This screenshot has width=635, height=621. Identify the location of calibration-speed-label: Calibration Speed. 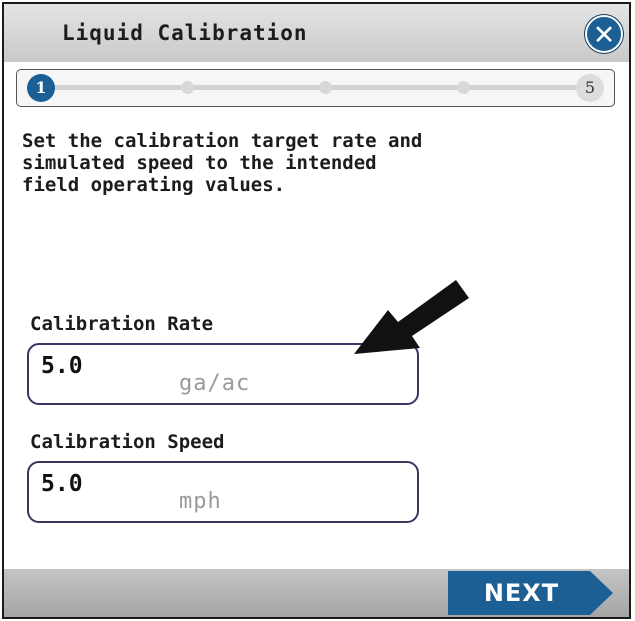
(127, 442).